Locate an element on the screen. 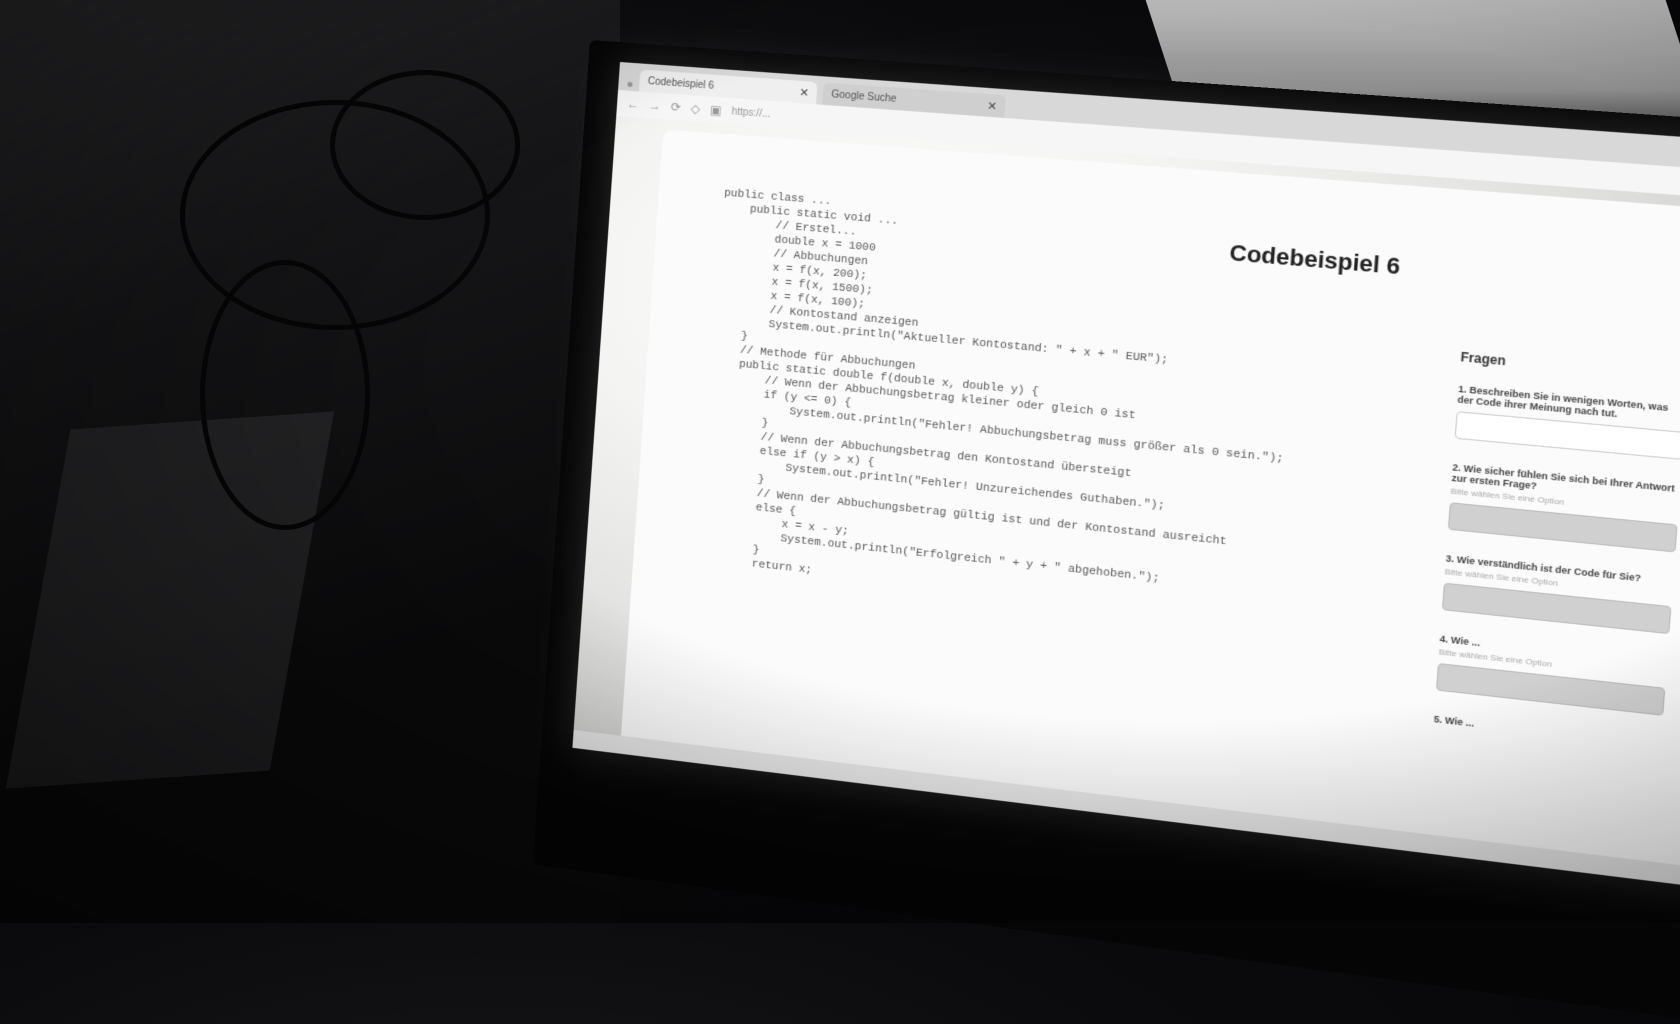 This screenshot has width=1680, height=1024. question-4: 4. Wie ... Bitte wählen Sie eine Option is located at coordinates (1552, 674).